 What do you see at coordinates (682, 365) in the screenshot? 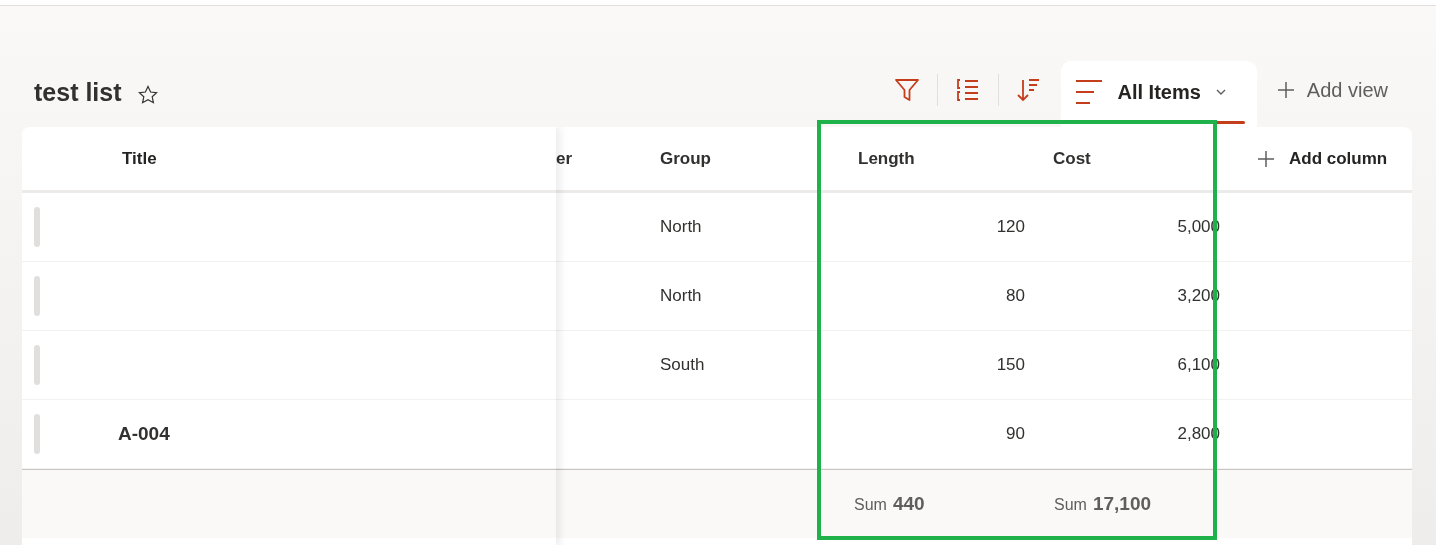
I see `table-cell: South` at bounding box center [682, 365].